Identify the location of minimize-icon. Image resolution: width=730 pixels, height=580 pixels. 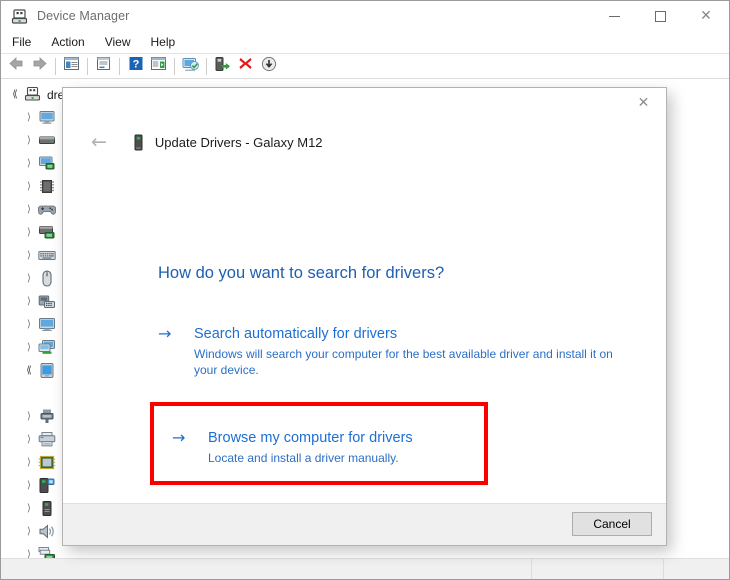
(614, 16).